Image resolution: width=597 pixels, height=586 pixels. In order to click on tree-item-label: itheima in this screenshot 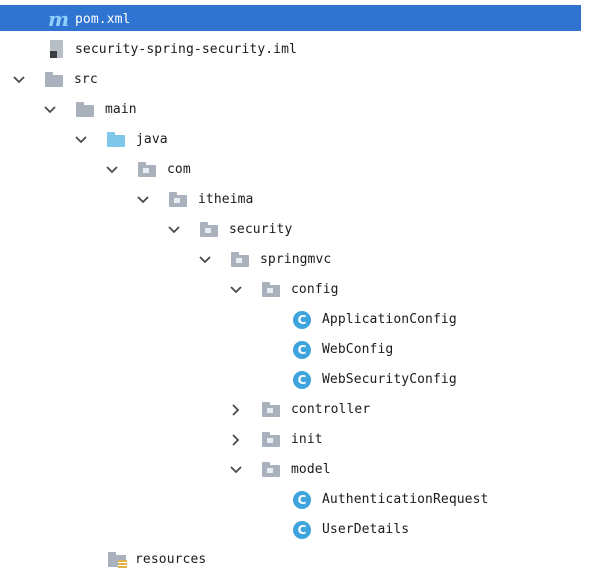, I will do `click(226, 199)`.